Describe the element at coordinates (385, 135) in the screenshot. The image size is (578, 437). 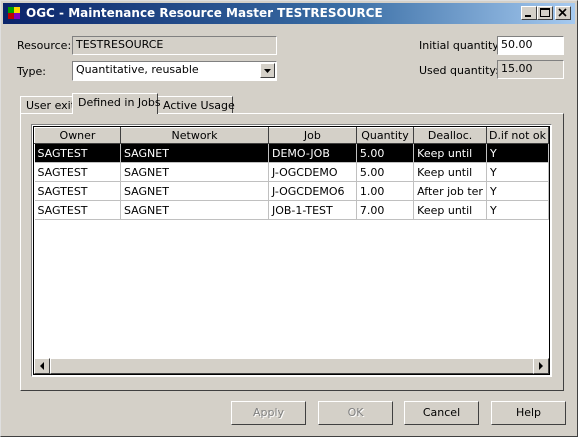
I see `column-header-quantity: Quantity` at that location.